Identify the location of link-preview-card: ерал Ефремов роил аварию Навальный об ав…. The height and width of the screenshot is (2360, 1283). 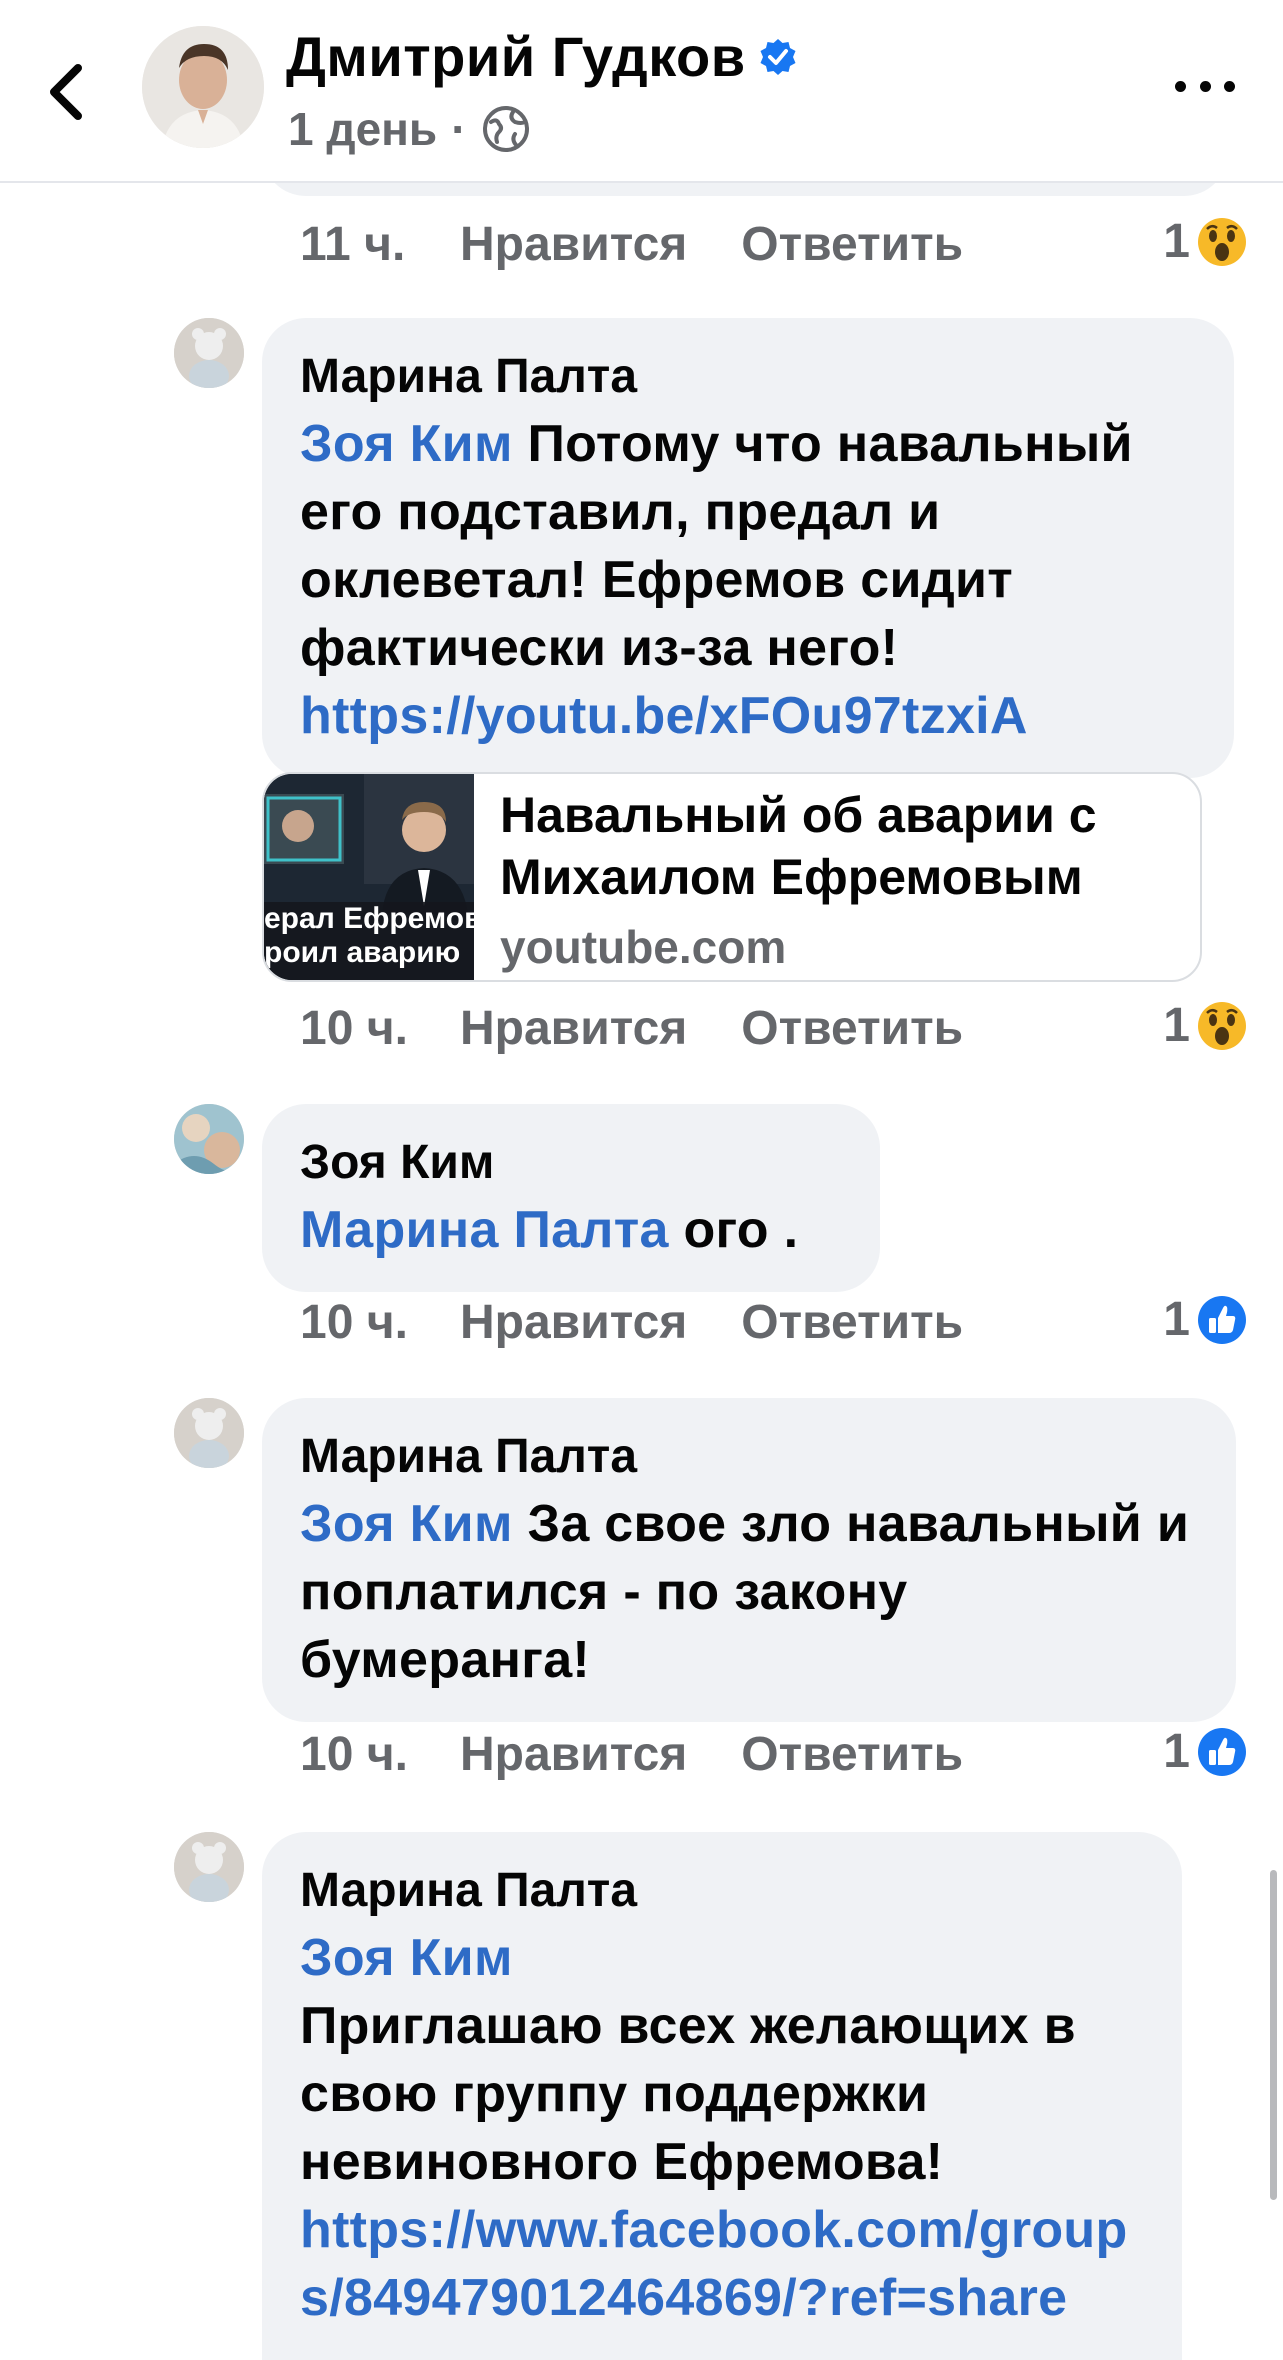
(732, 877).